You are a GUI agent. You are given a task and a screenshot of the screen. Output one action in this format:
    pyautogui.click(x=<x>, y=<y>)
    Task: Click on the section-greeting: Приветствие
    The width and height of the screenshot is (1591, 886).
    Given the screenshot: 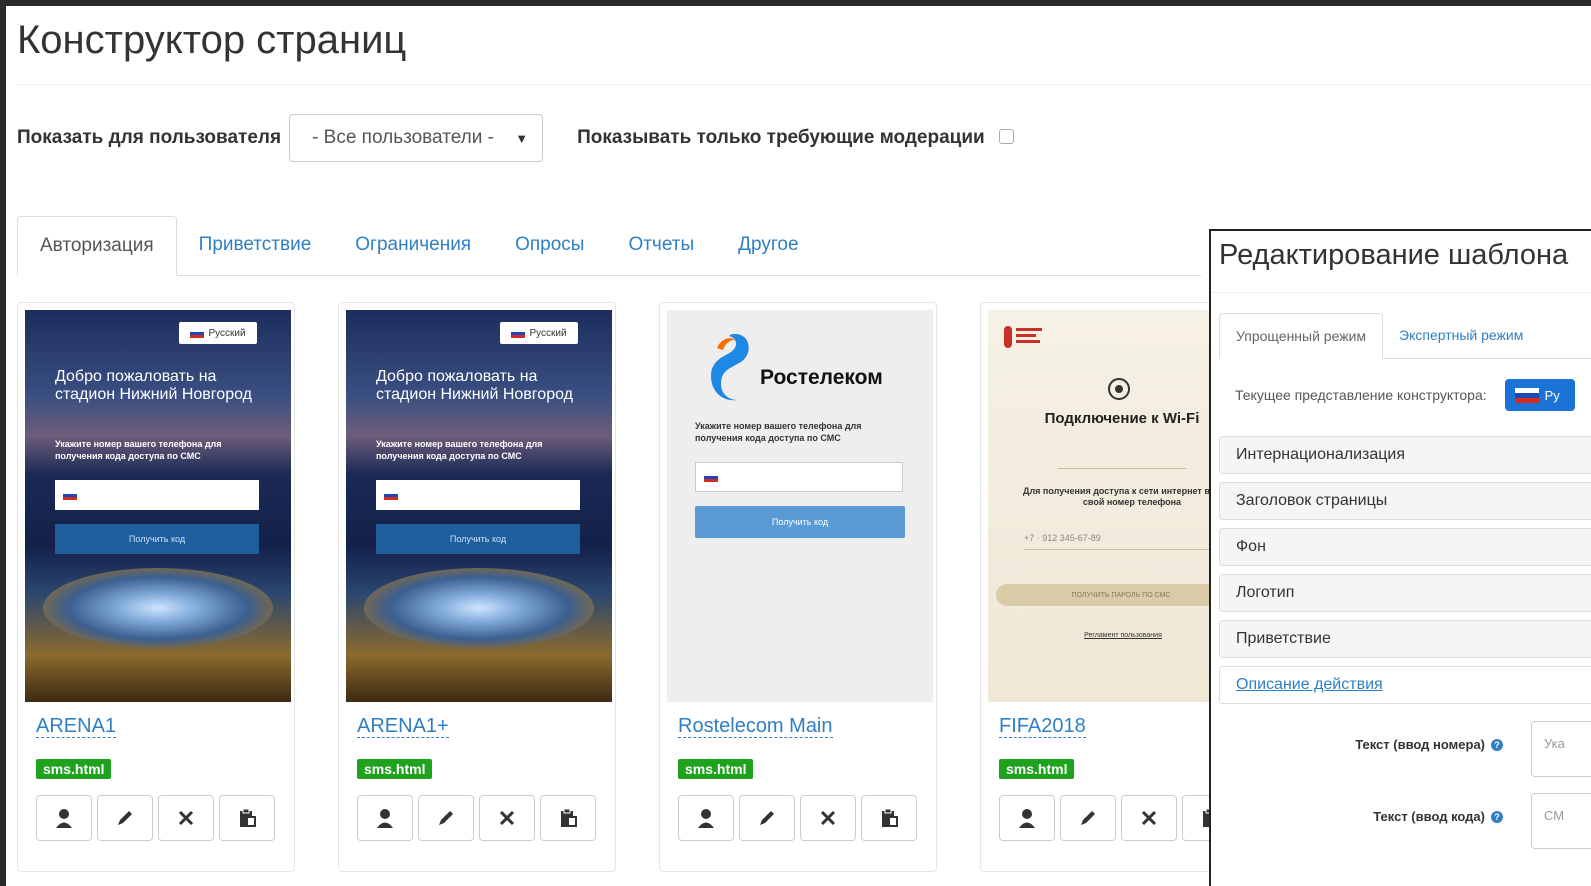 What is the action you would take?
    pyautogui.click(x=1405, y=639)
    